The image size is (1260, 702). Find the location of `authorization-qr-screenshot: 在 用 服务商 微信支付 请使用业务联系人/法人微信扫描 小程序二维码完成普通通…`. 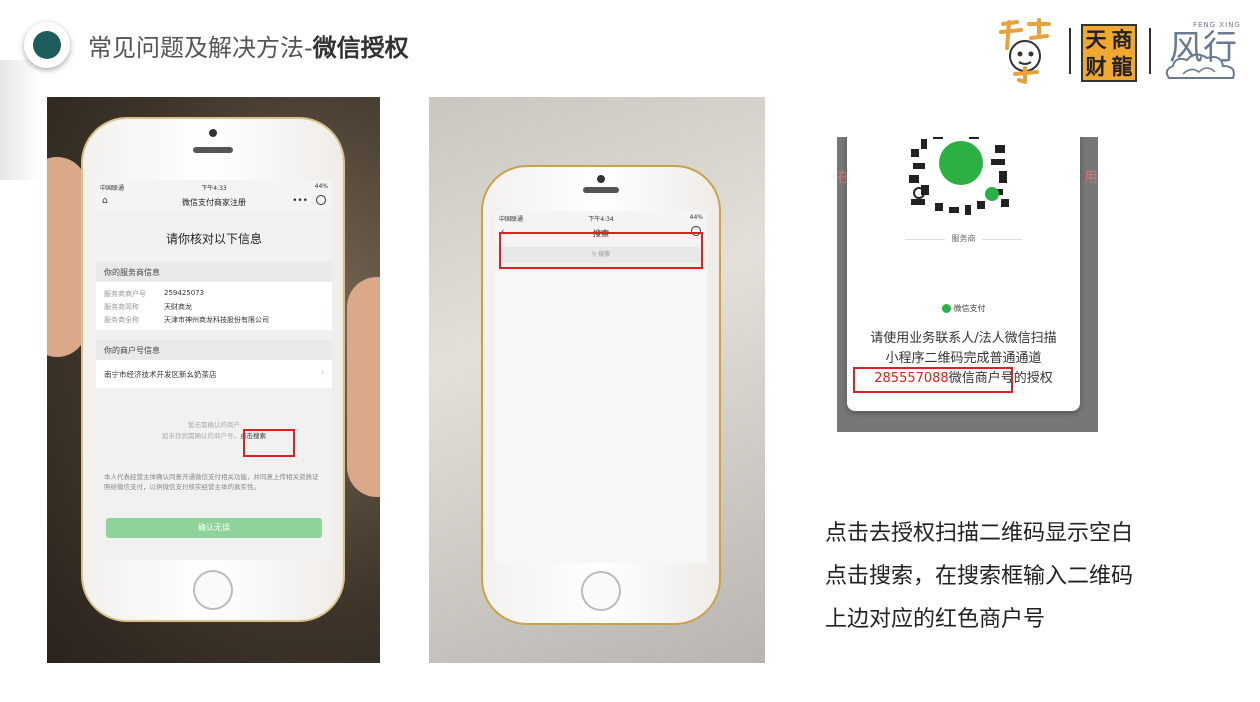

authorization-qr-screenshot: 在 用 服务商 微信支付 请使用业务联系人/法人微信扫描 小程序二维码完成普通通… is located at coordinates (967, 284).